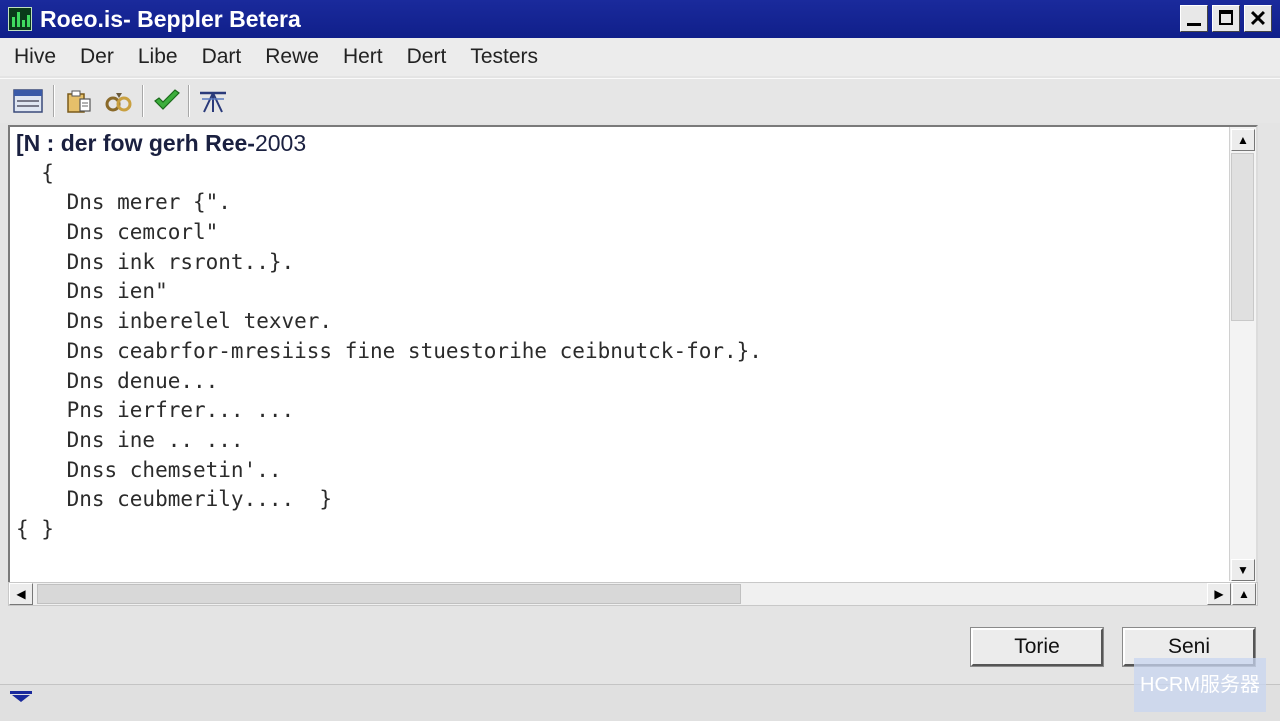 This screenshot has width=1280, height=721. Describe the element at coordinates (135, 143) in the screenshot. I see `code-header: [N : der fow gerh Ree-` at that location.